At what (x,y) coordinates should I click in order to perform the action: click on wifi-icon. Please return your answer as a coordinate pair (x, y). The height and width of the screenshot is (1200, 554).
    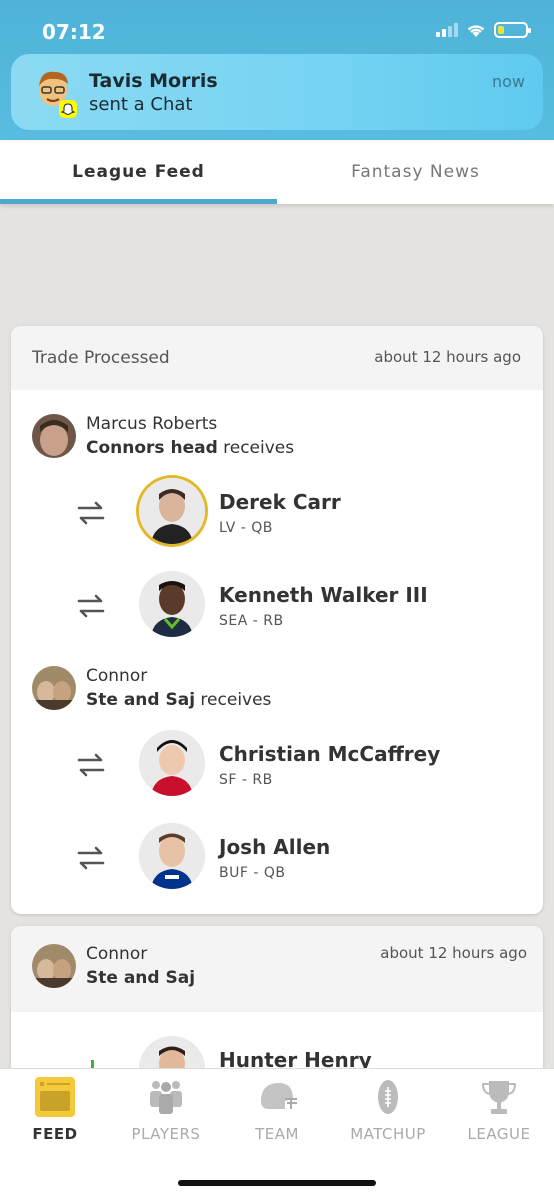
    Looking at the image, I should click on (476, 31).